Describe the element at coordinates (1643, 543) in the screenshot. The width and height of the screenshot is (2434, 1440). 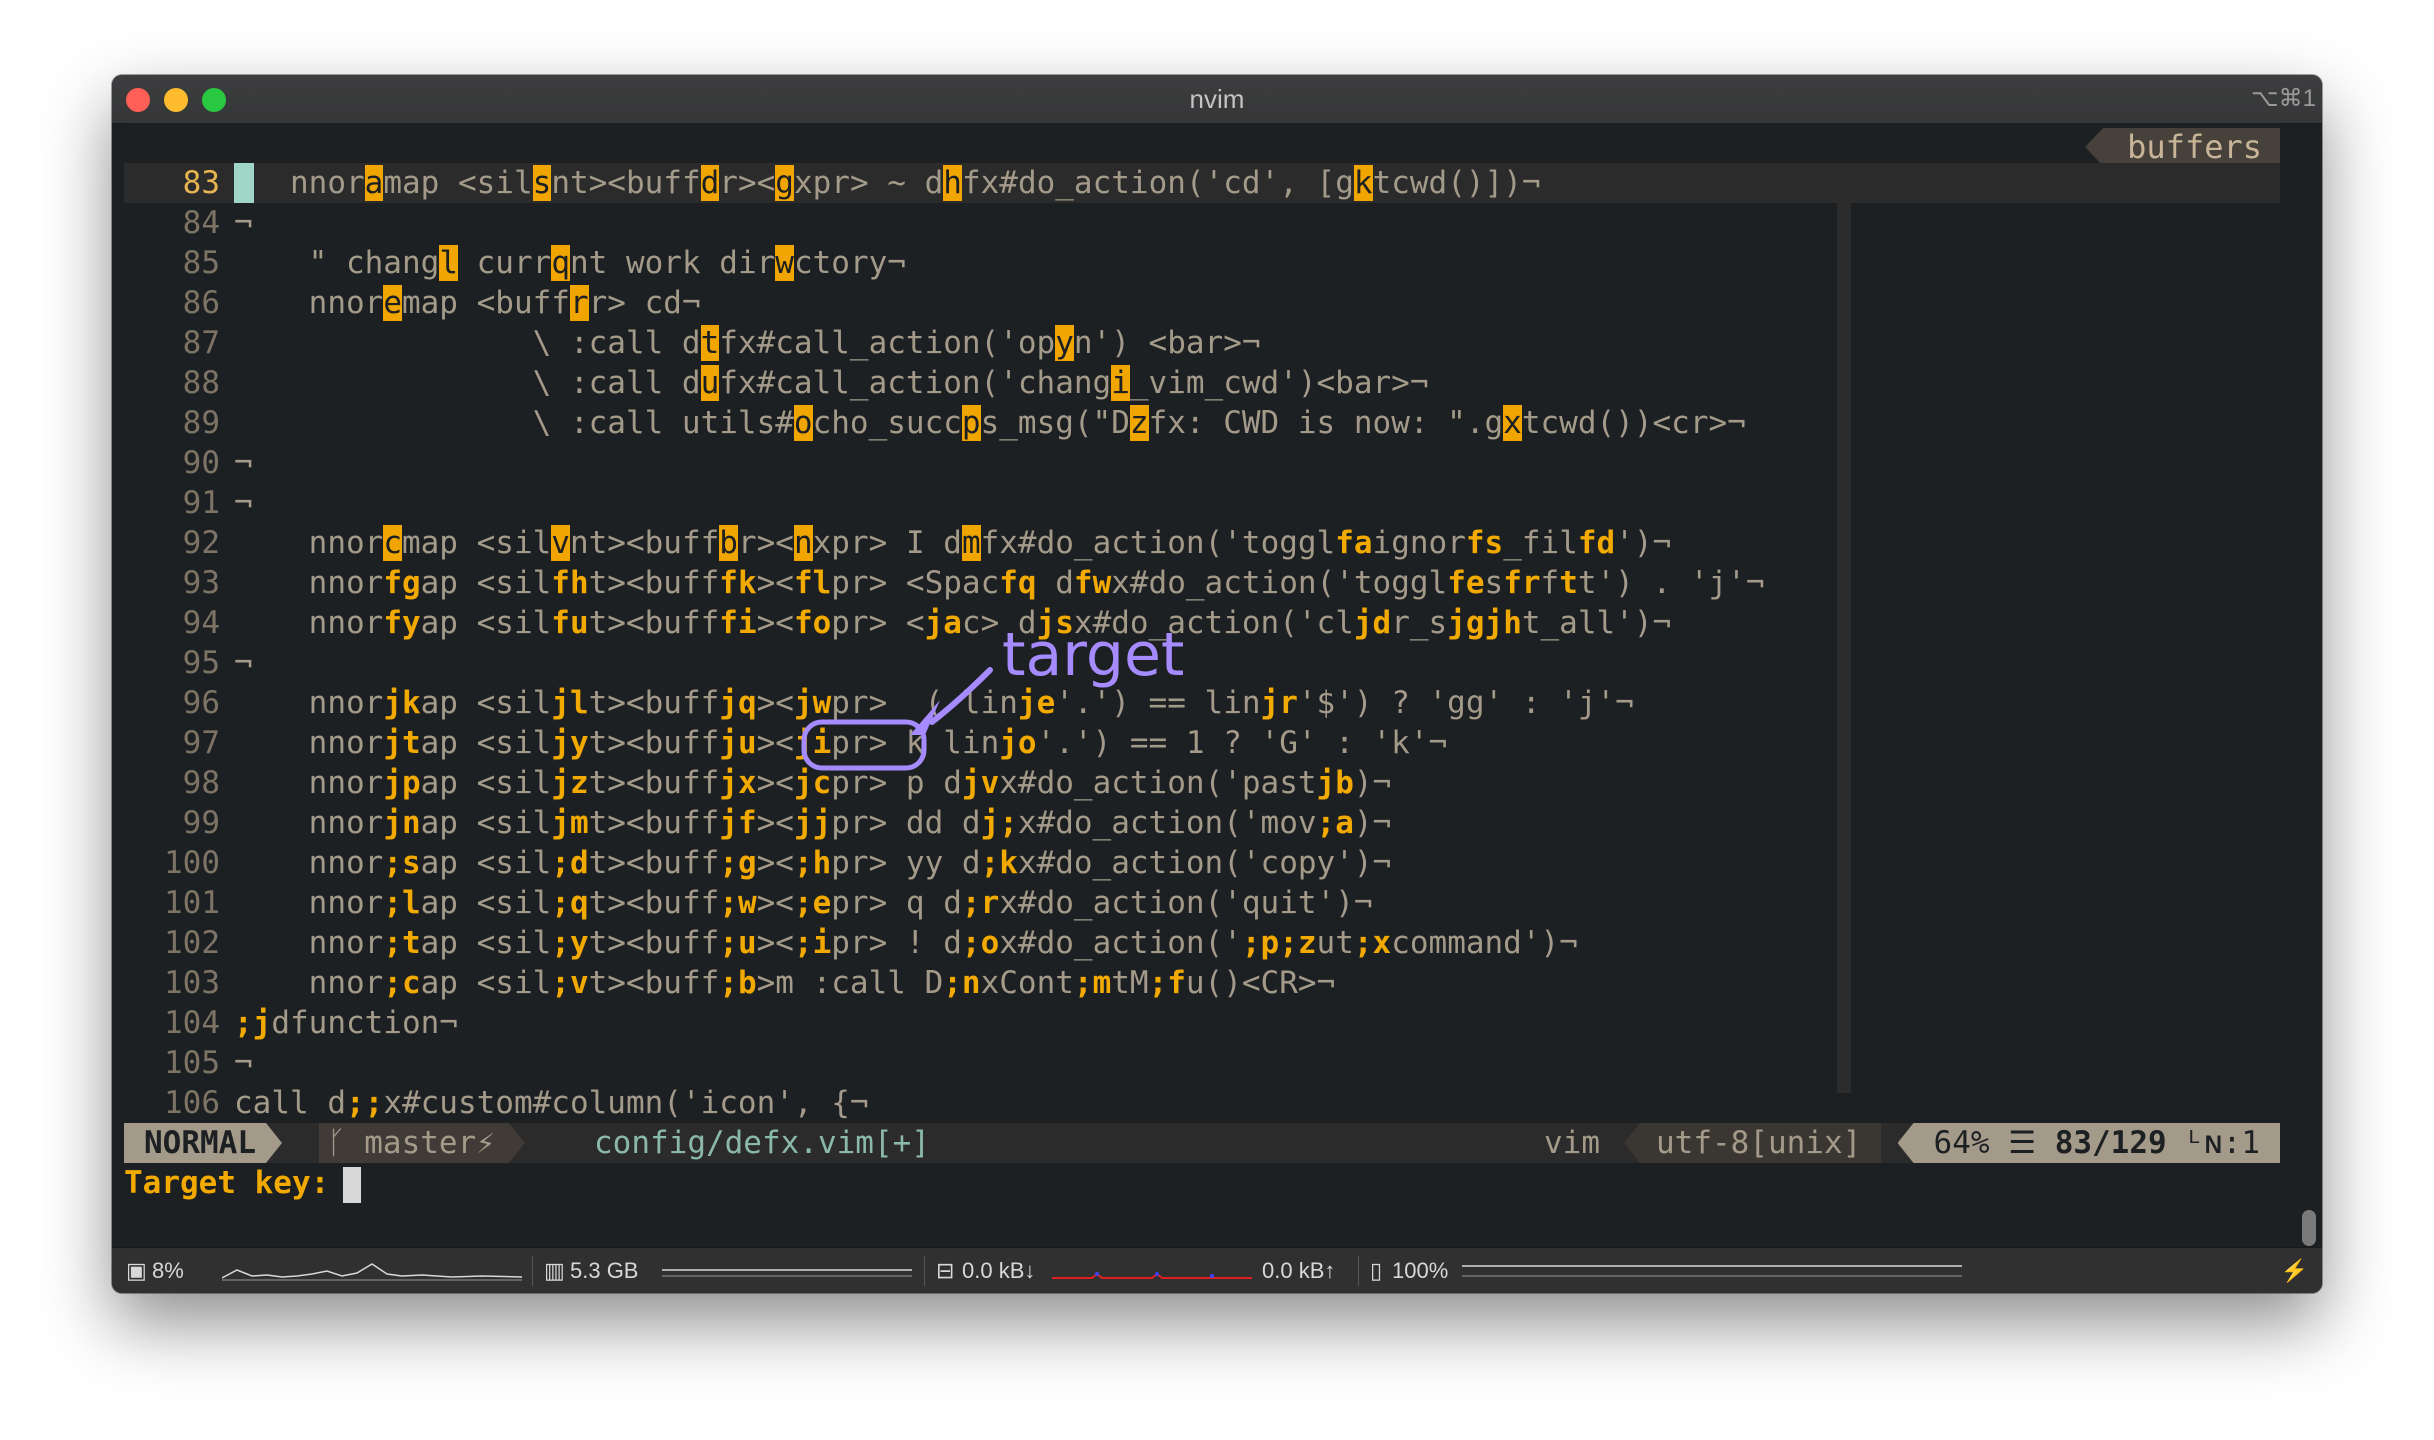
I see `code-segment: ')¬` at that location.